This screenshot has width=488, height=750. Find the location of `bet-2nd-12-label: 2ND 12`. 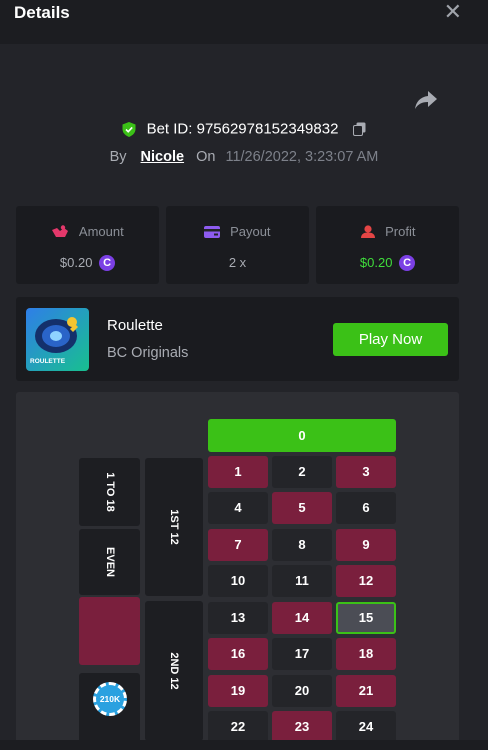

bet-2nd-12-label: 2ND 12 is located at coordinates (174, 671).